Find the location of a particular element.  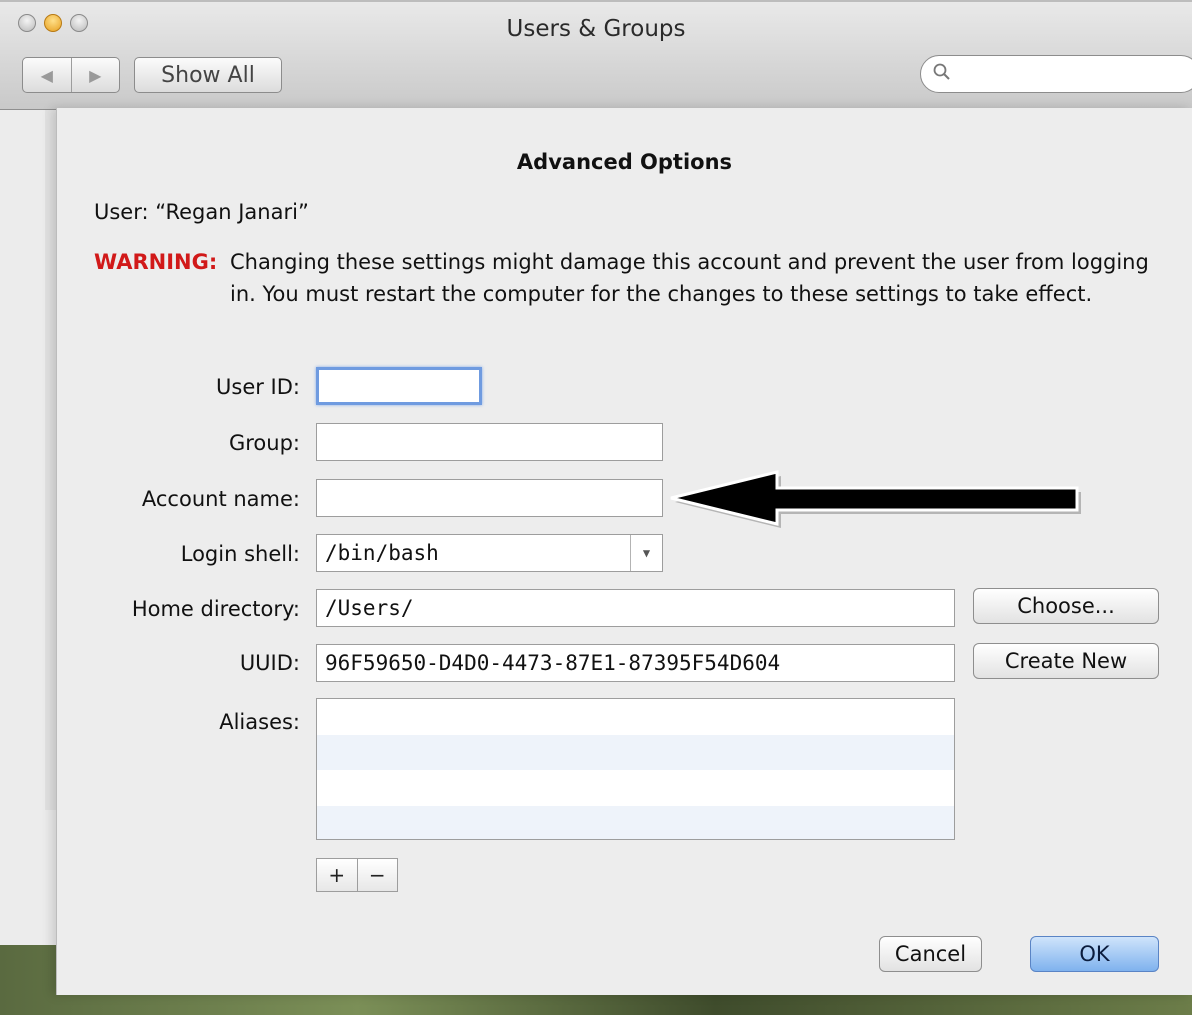

login-shell-dropdown-arrow: ▼ is located at coordinates (646, 553).